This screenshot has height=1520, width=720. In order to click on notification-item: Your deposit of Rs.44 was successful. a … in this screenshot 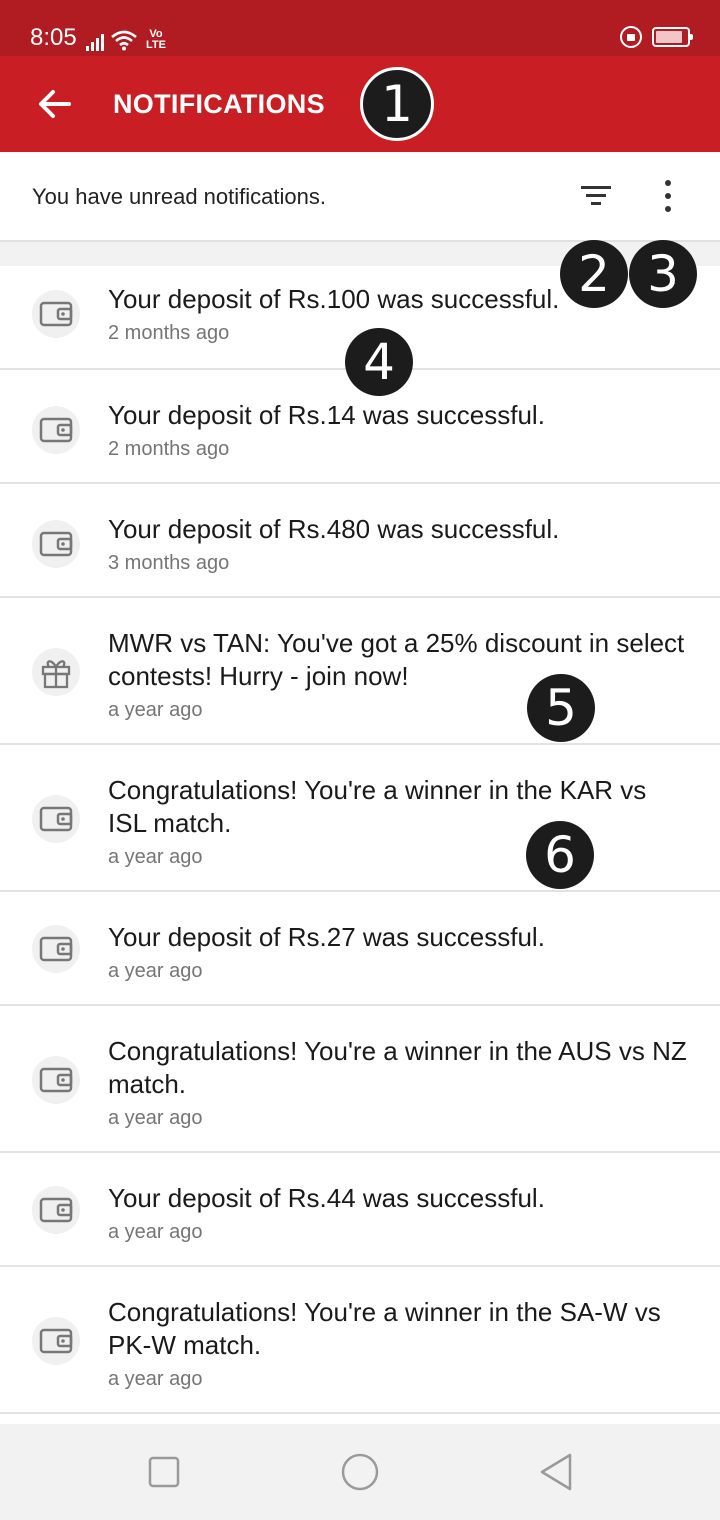, I will do `click(360, 1210)`.